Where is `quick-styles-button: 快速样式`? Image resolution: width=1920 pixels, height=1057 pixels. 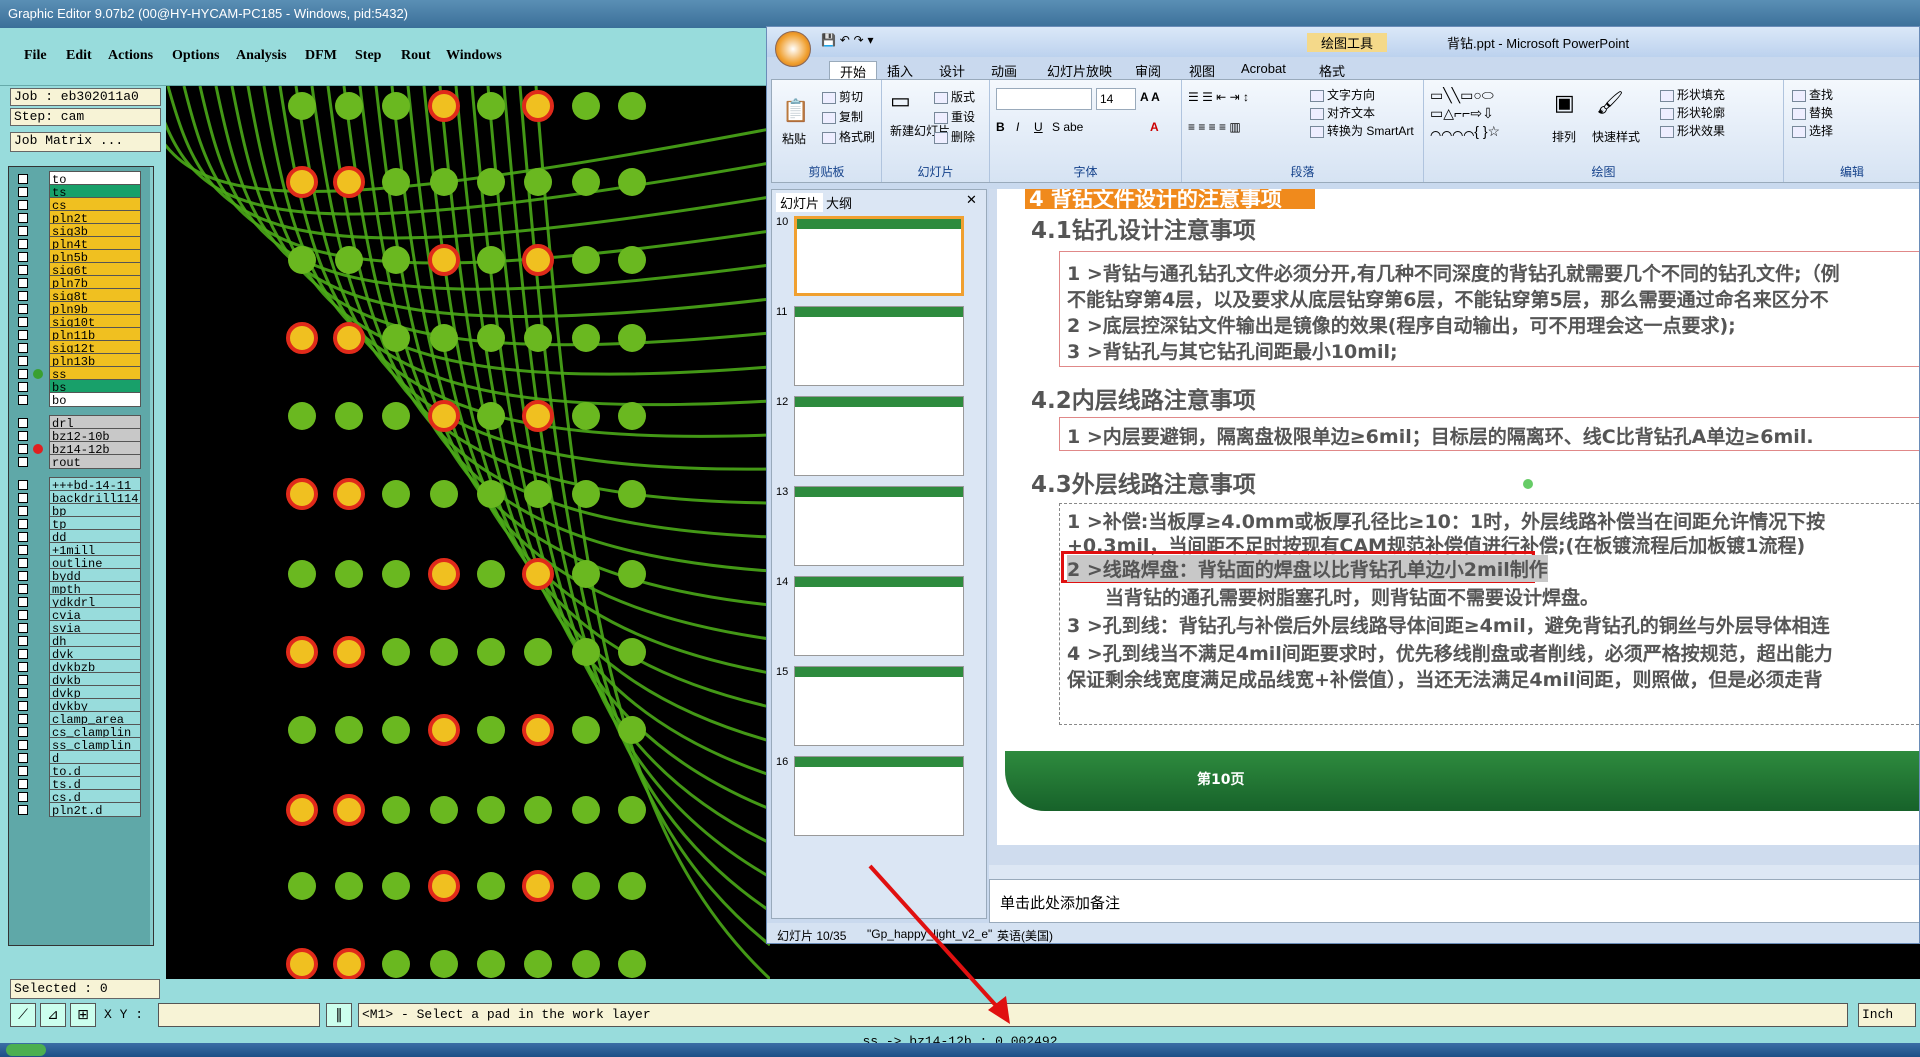
quick-styles-button: 快速样式 is located at coordinates (1616, 136).